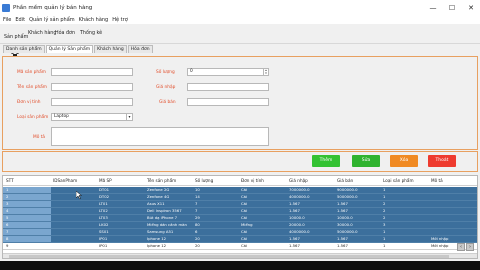 The image size is (480, 270). What do you see at coordinates (461, 247) in the screenshot?
I see `scroll-left-icon: ‹` at bounding box center [461, 247].